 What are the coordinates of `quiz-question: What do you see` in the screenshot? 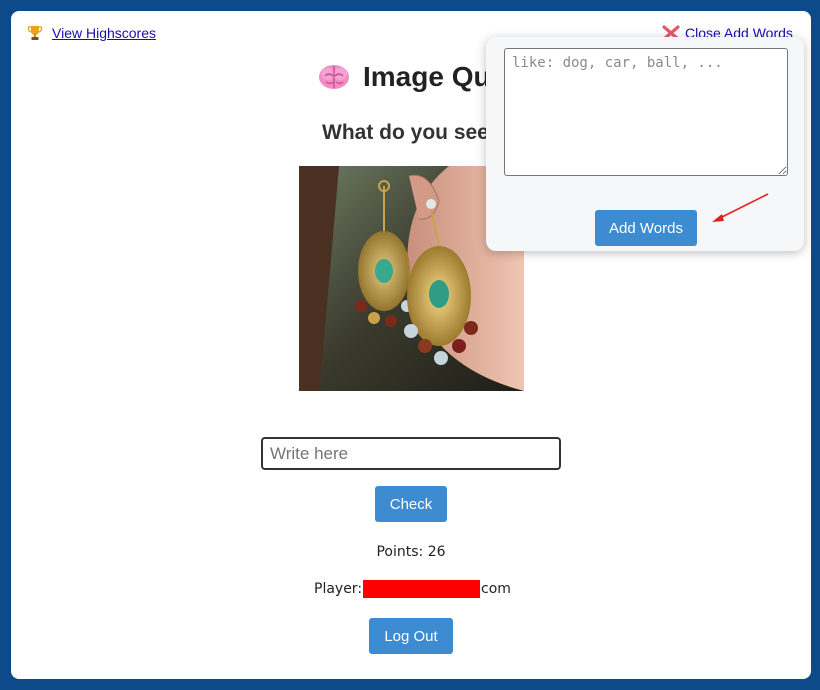 It's located at (405, 132).